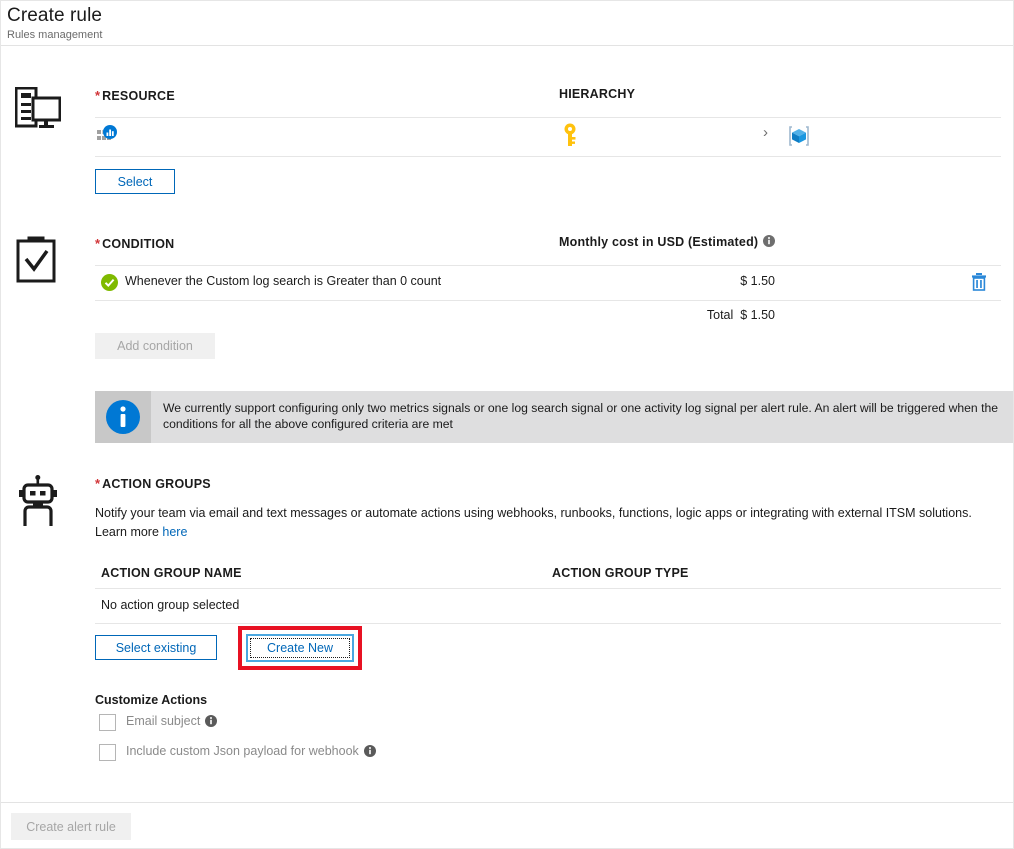 The height and width of the screenshot is (849, 1014). Describe the element at coordinates (799, 138) in the screenshot. I see `resource-group-cube-icon` at that location.